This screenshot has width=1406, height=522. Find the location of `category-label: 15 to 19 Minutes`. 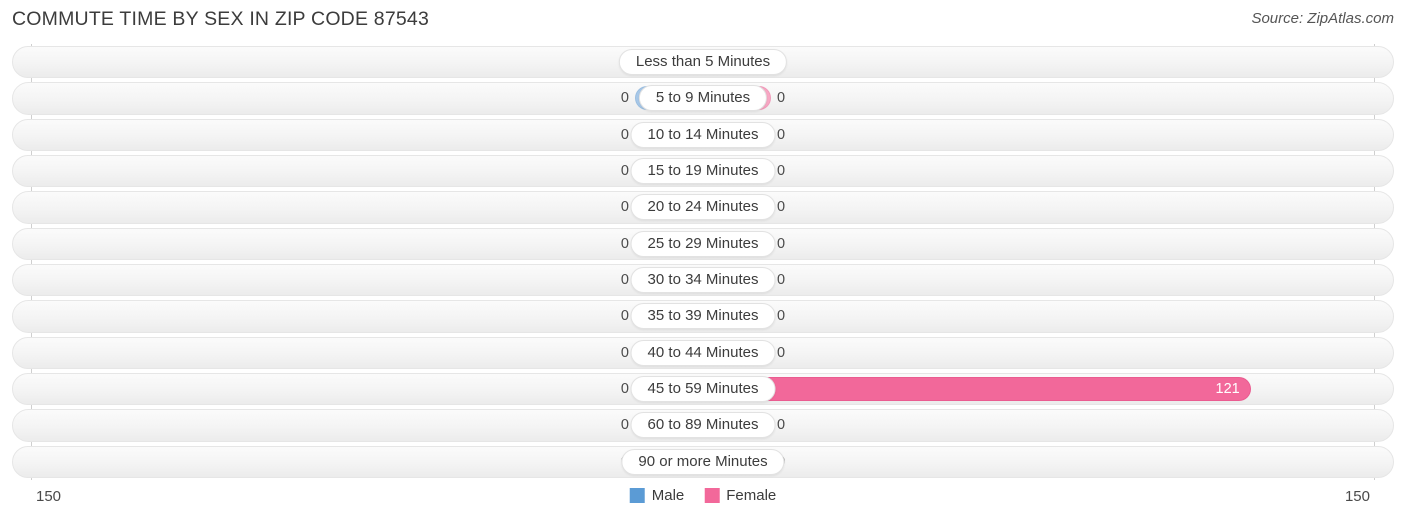

category-label: 15 to 19 Minutes is located at coordinates (703, 171).